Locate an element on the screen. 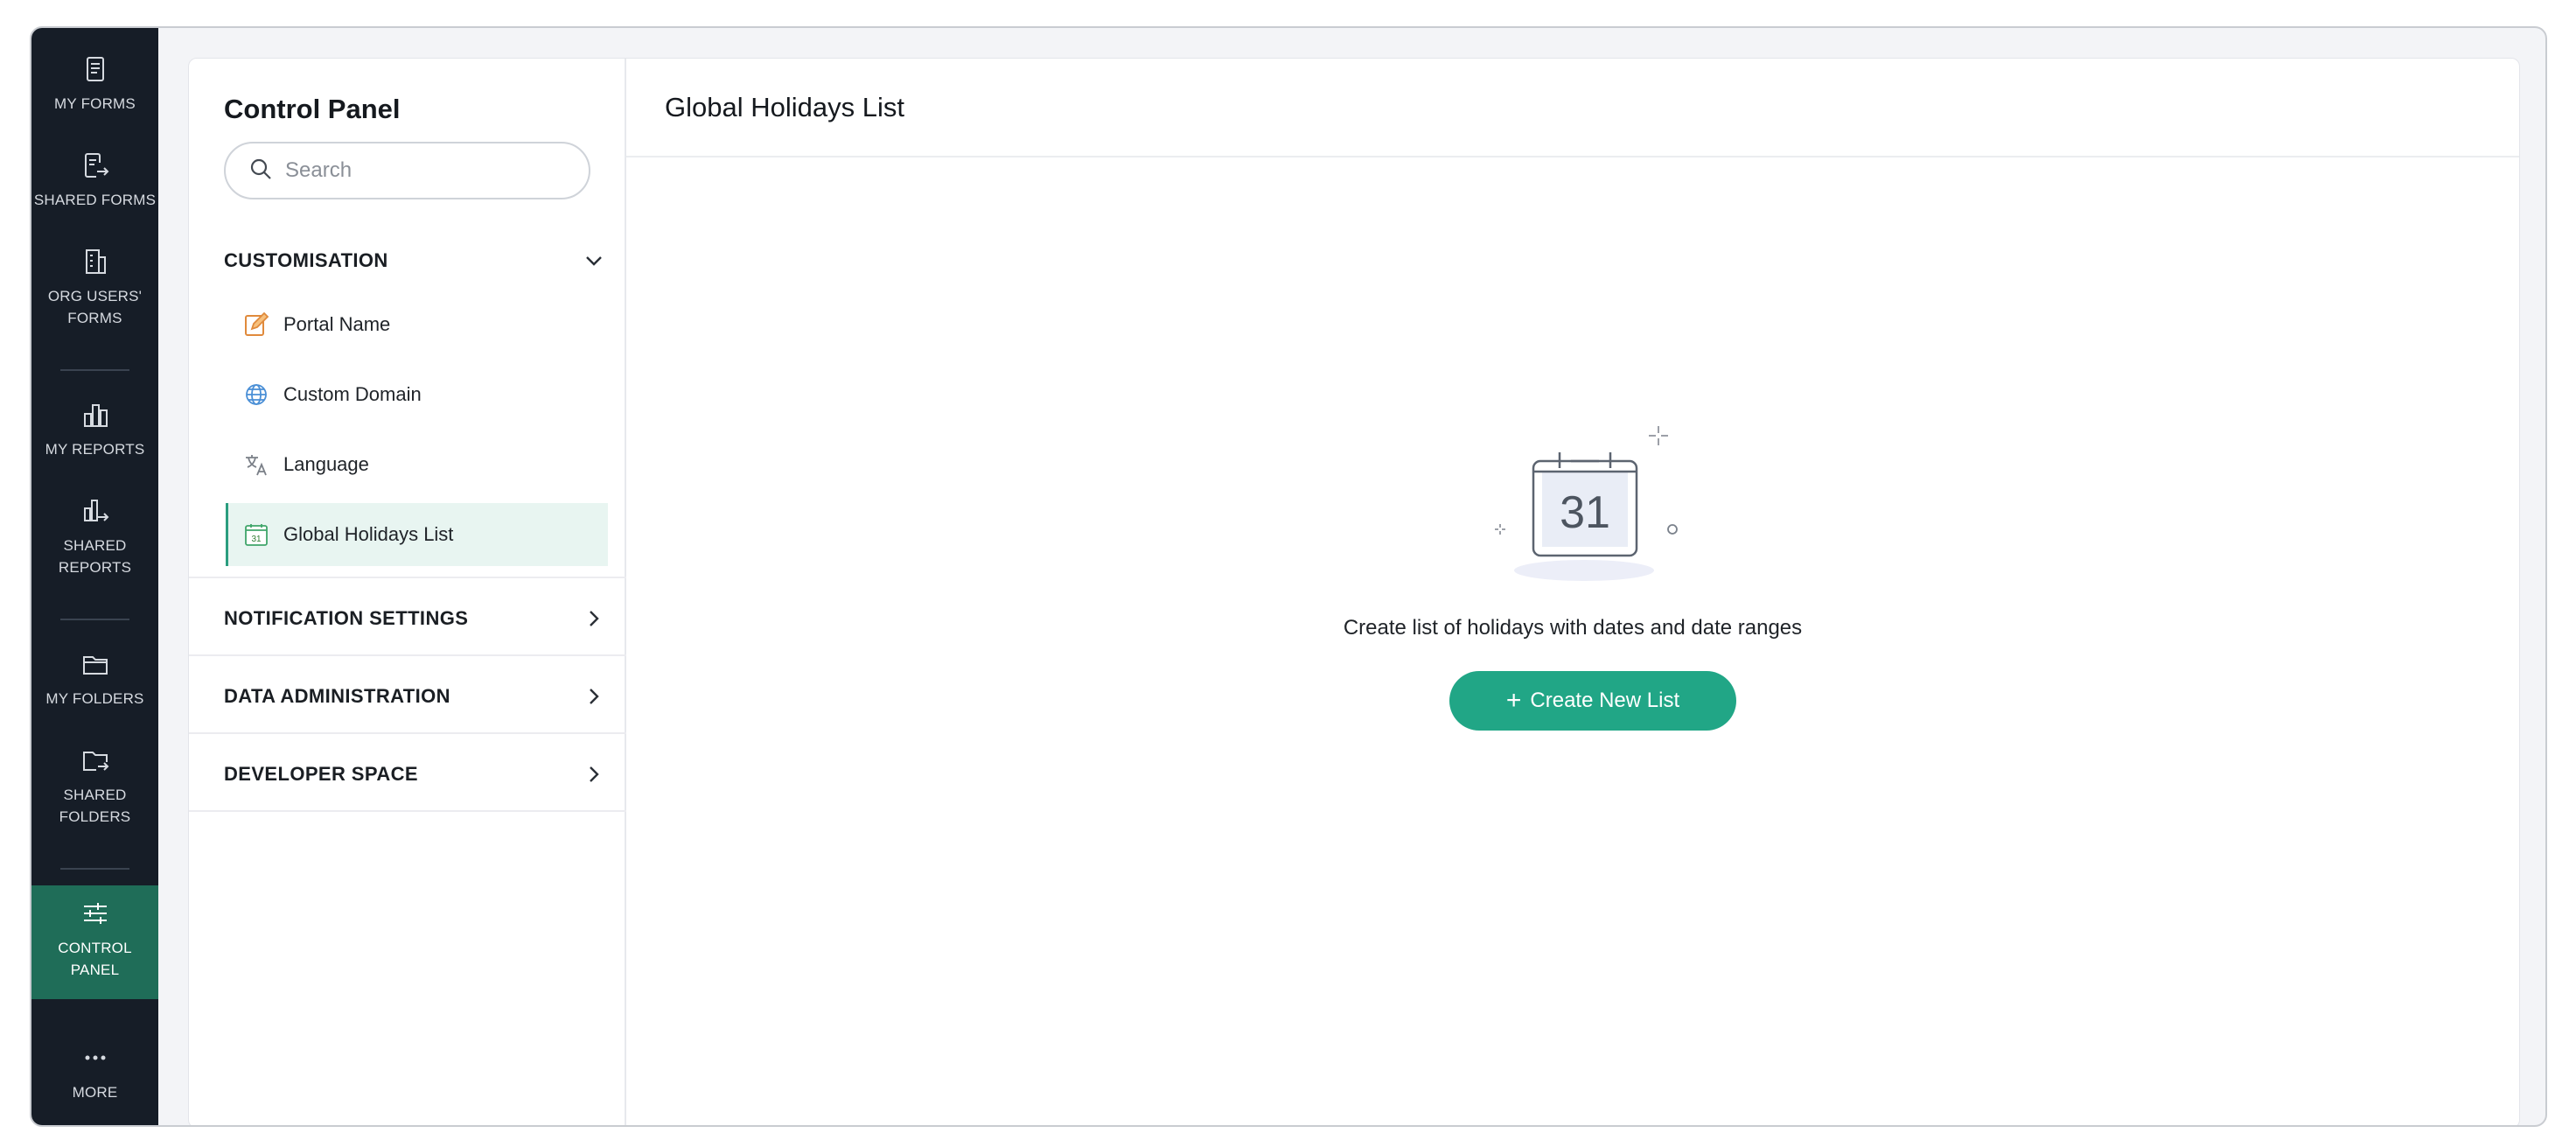  page-header: Global Holidays List is located at coordinates (1572, 108).